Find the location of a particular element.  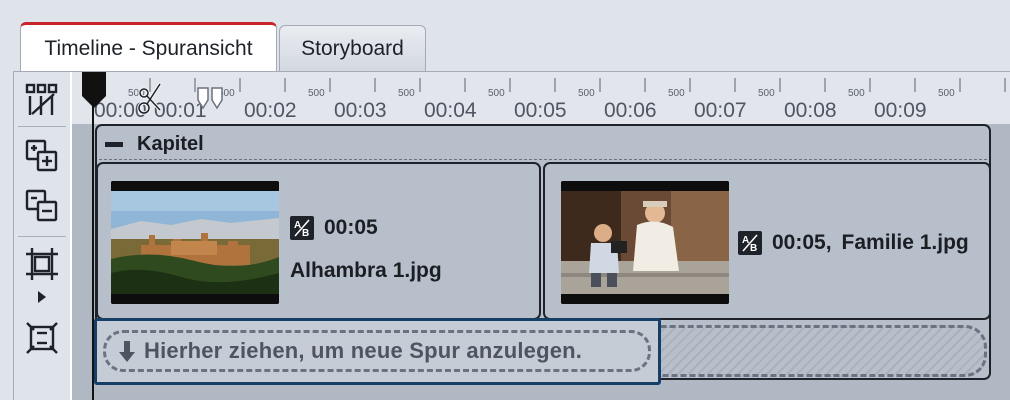

ruler-time-label: 00:06 is located at coordinates (630, 110).